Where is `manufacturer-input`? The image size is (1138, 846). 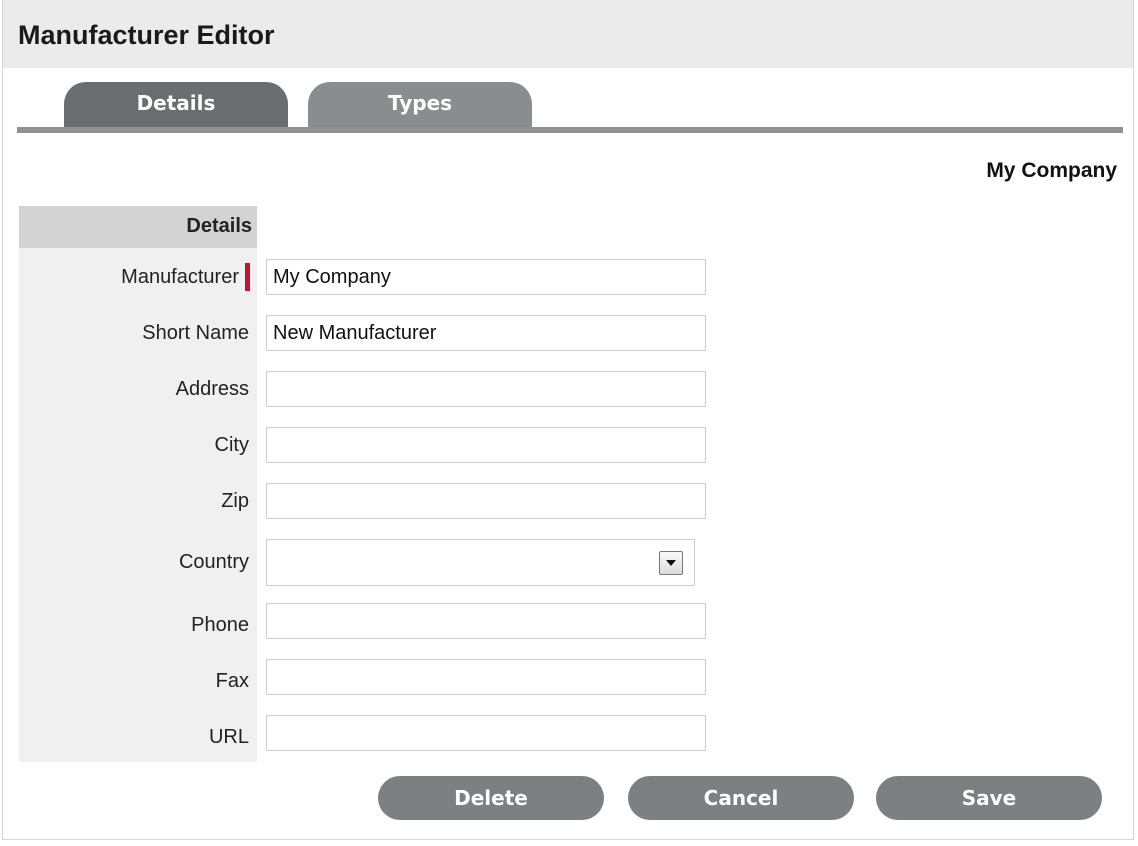 manufacturer-input is located at coordinates (486, 277).